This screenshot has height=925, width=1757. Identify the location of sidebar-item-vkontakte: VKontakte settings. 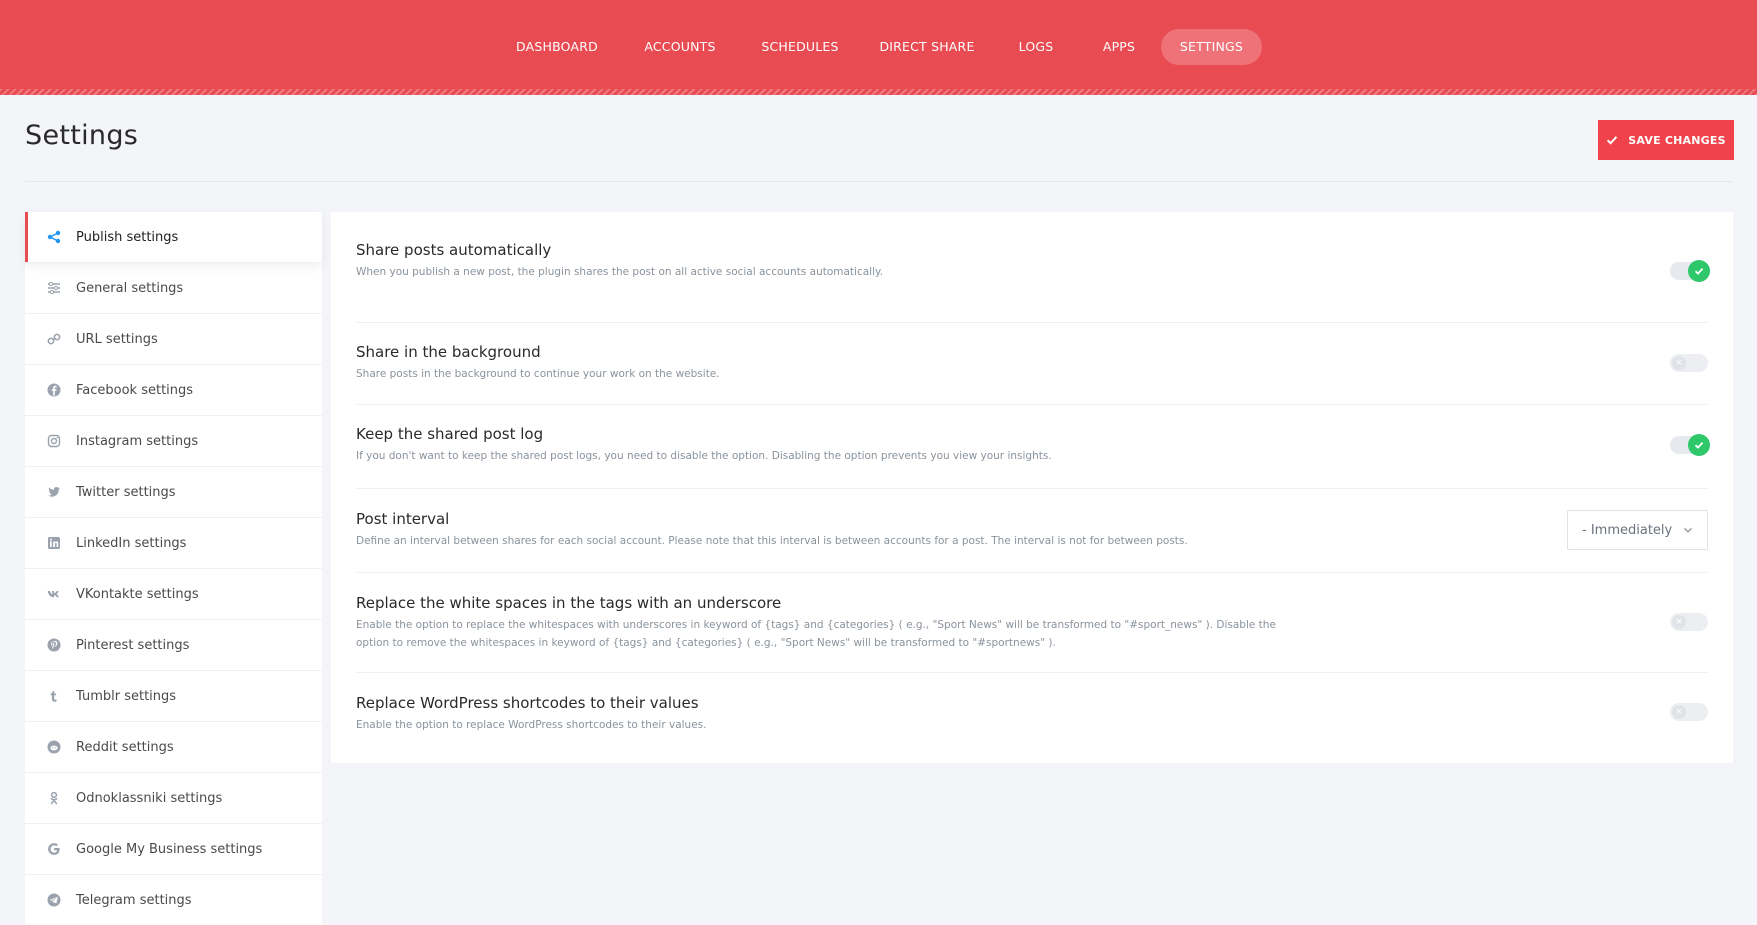
(173, 594).